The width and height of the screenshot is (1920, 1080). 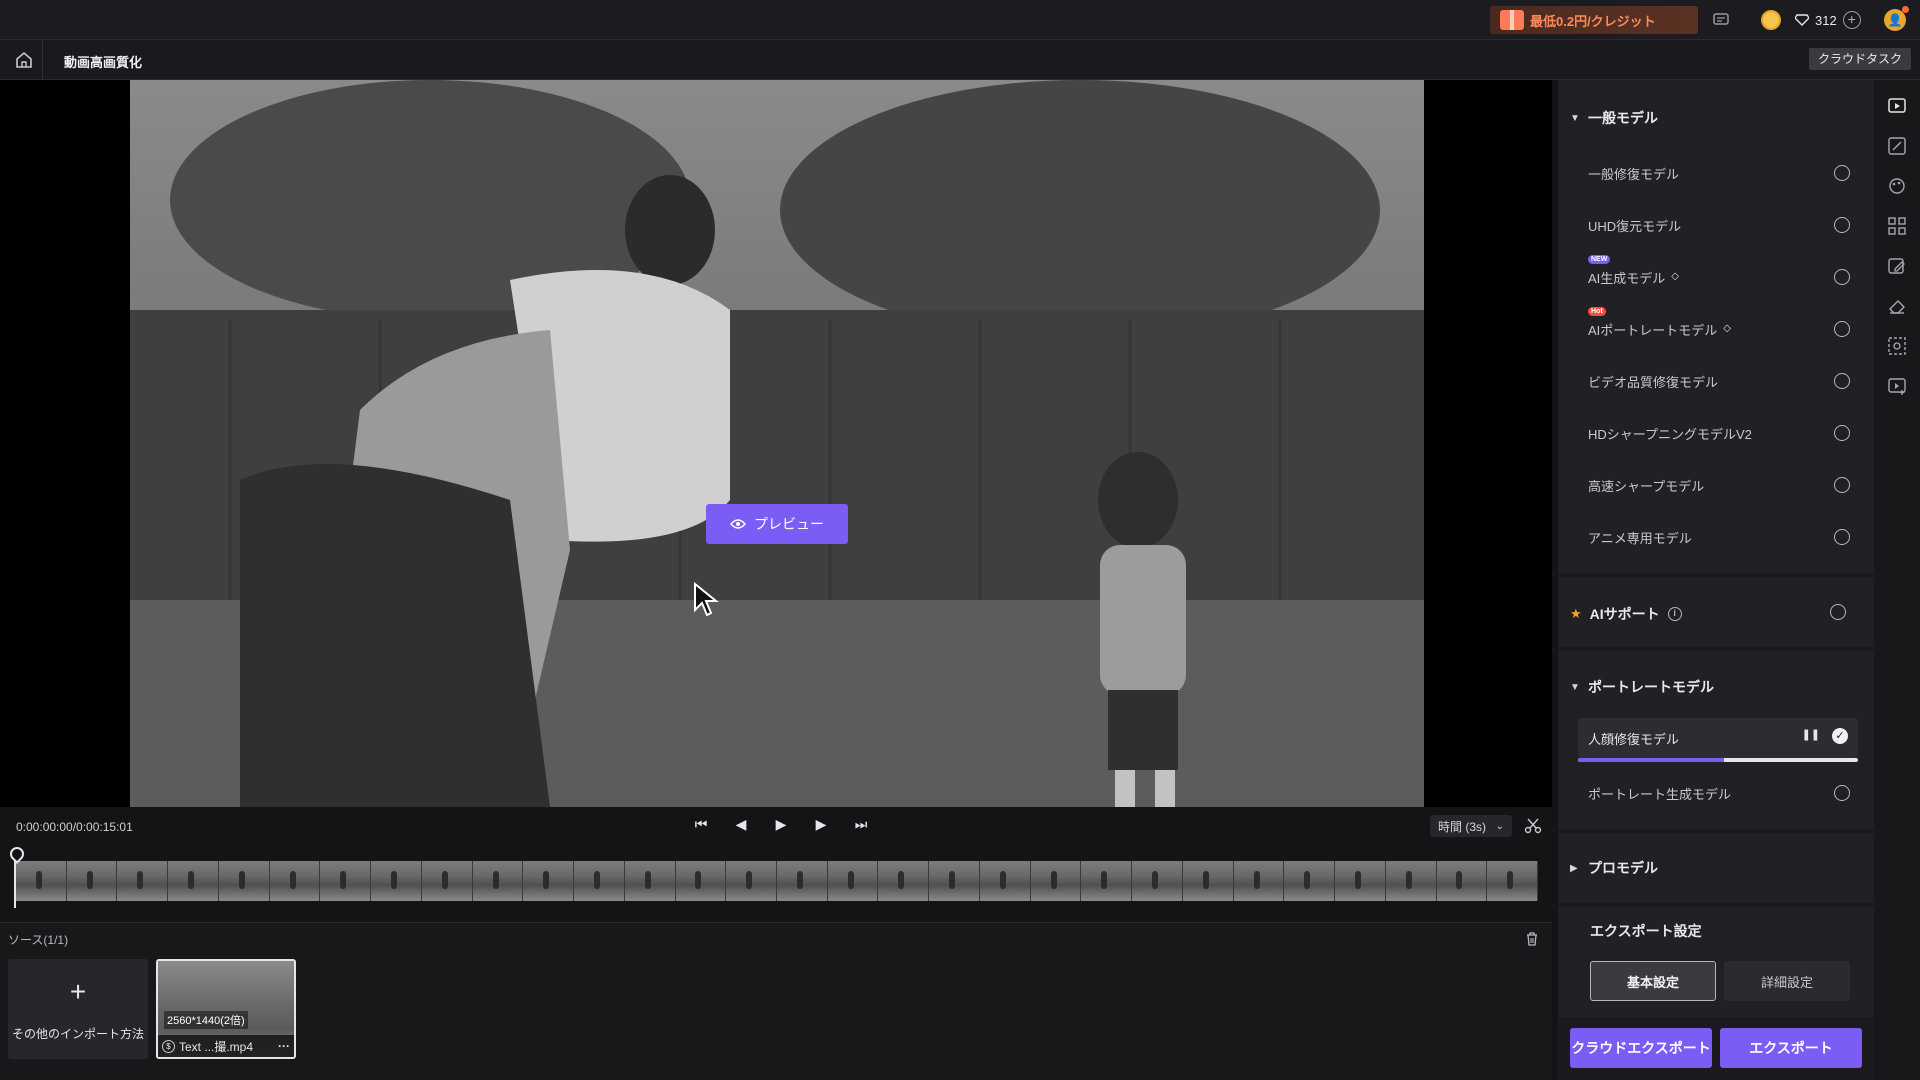 What do you see at coordinates (960, 60) in the screenshot?
I see `sub-bar: 動画高画質化 クラウドタスク` at bounding box center [960, 60].